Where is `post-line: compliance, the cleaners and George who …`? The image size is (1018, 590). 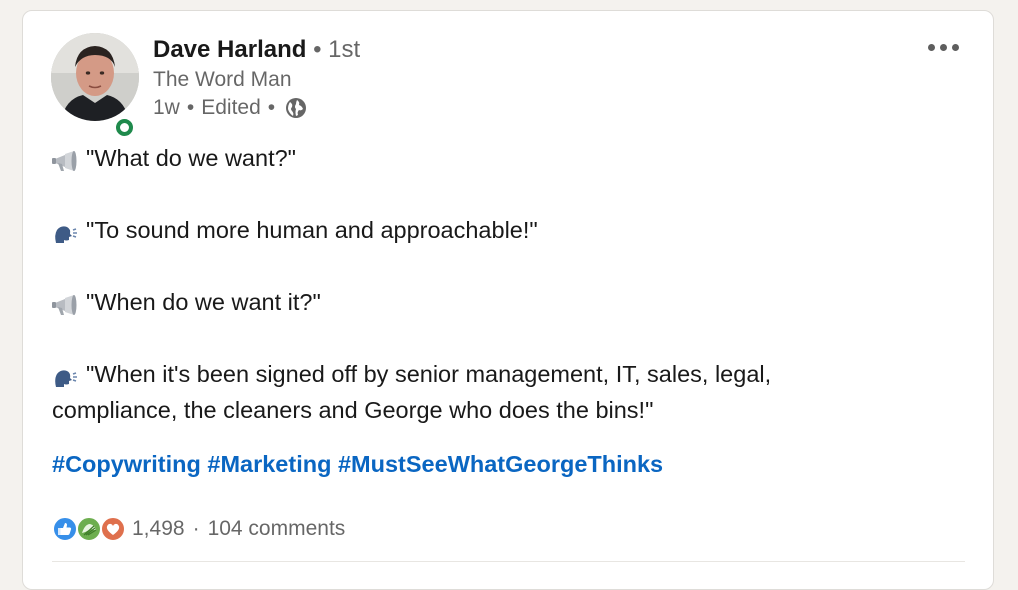
post-line: compliance, the cleaners and George who … is located at coordinates (502, 410).